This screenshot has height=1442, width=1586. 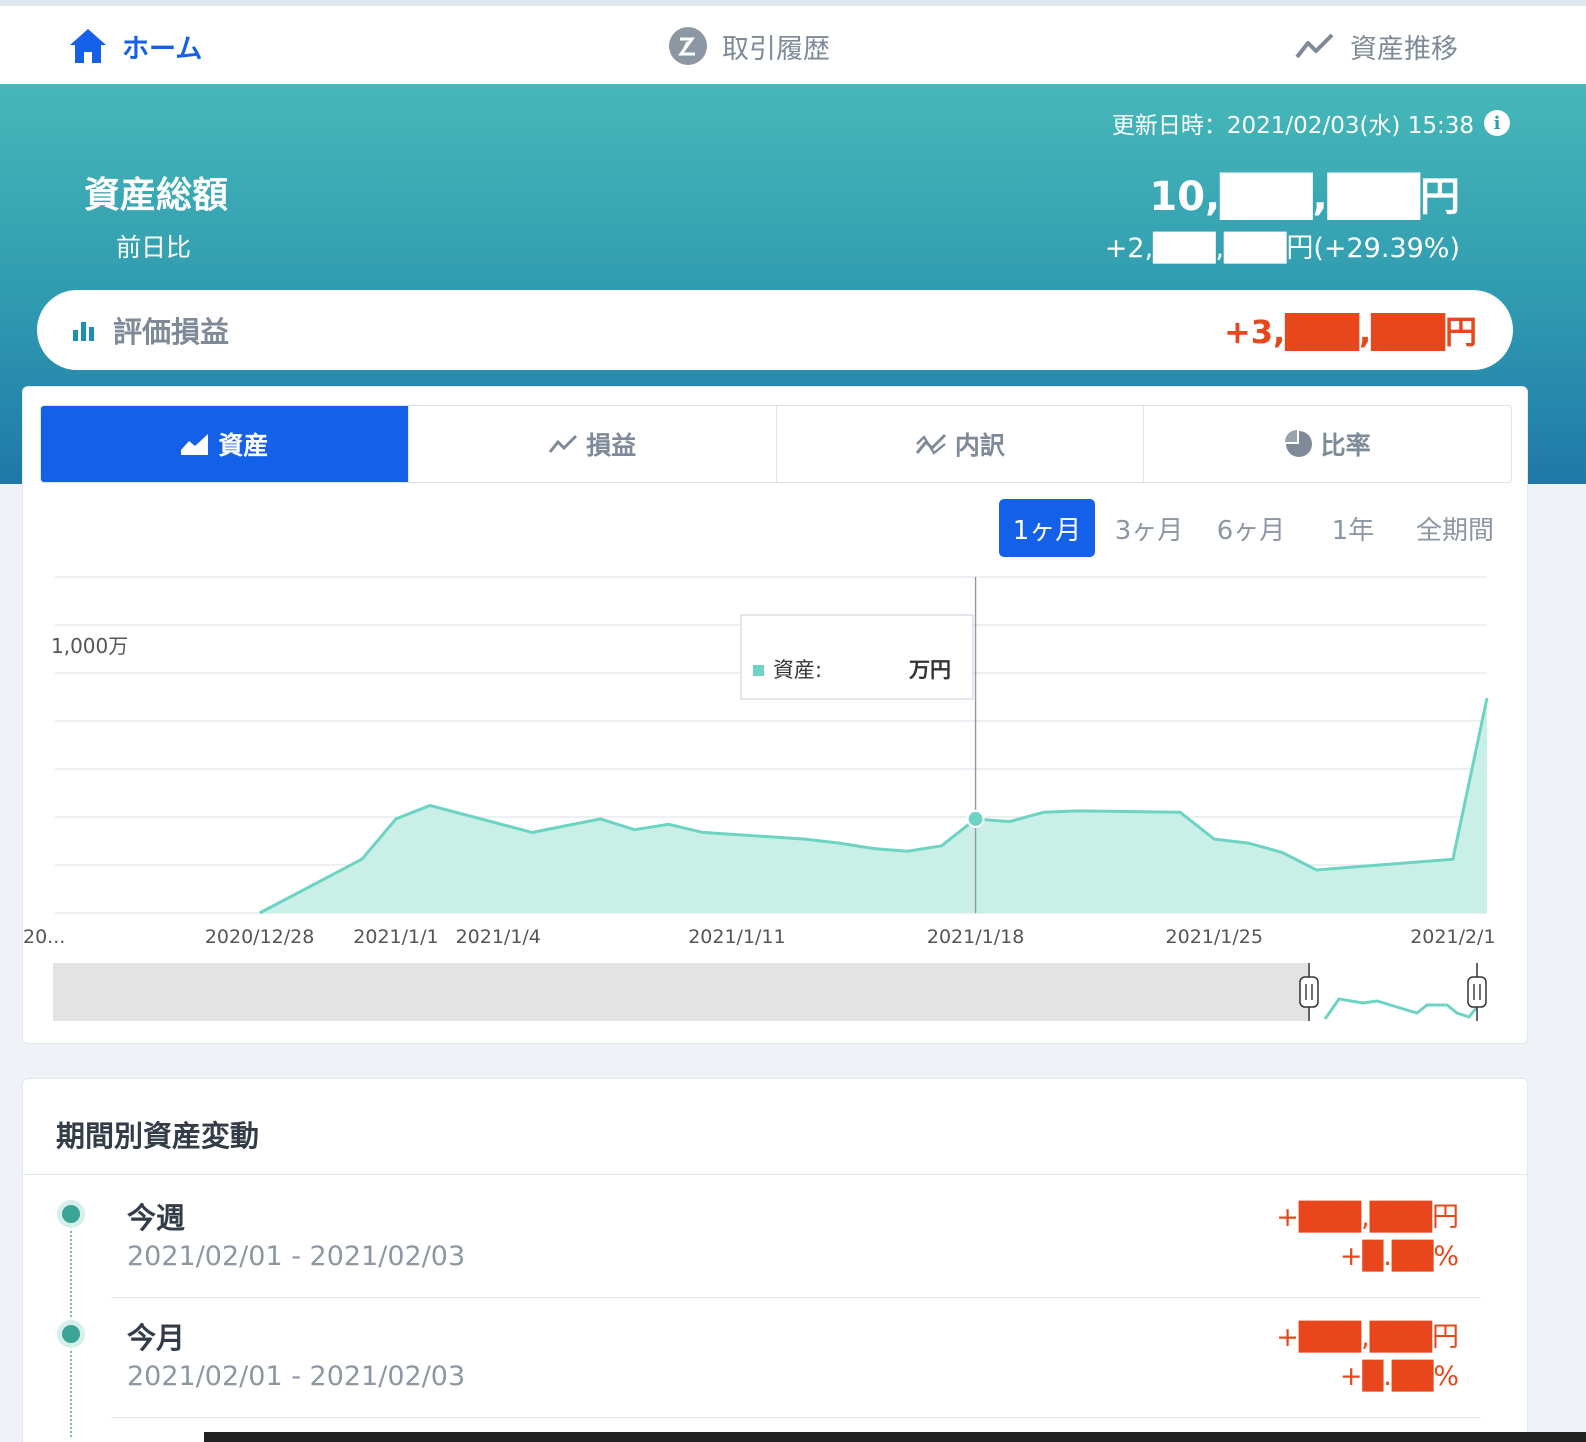 What do you see at coordinates (498, 937) in the screenshot?
I see `x-tick-label: 2021/1/4` at bounding box center [498, 937].